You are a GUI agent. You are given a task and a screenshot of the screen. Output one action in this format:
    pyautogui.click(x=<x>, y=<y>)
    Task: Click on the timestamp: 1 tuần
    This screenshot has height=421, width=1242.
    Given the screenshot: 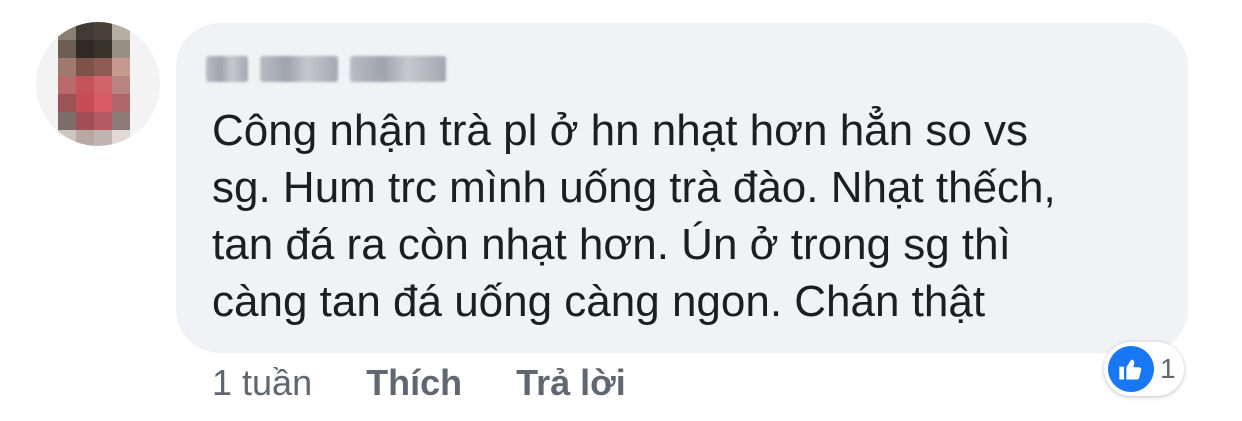 What is the action you would take?
    pyautogui.click(x=262, y=383)
    